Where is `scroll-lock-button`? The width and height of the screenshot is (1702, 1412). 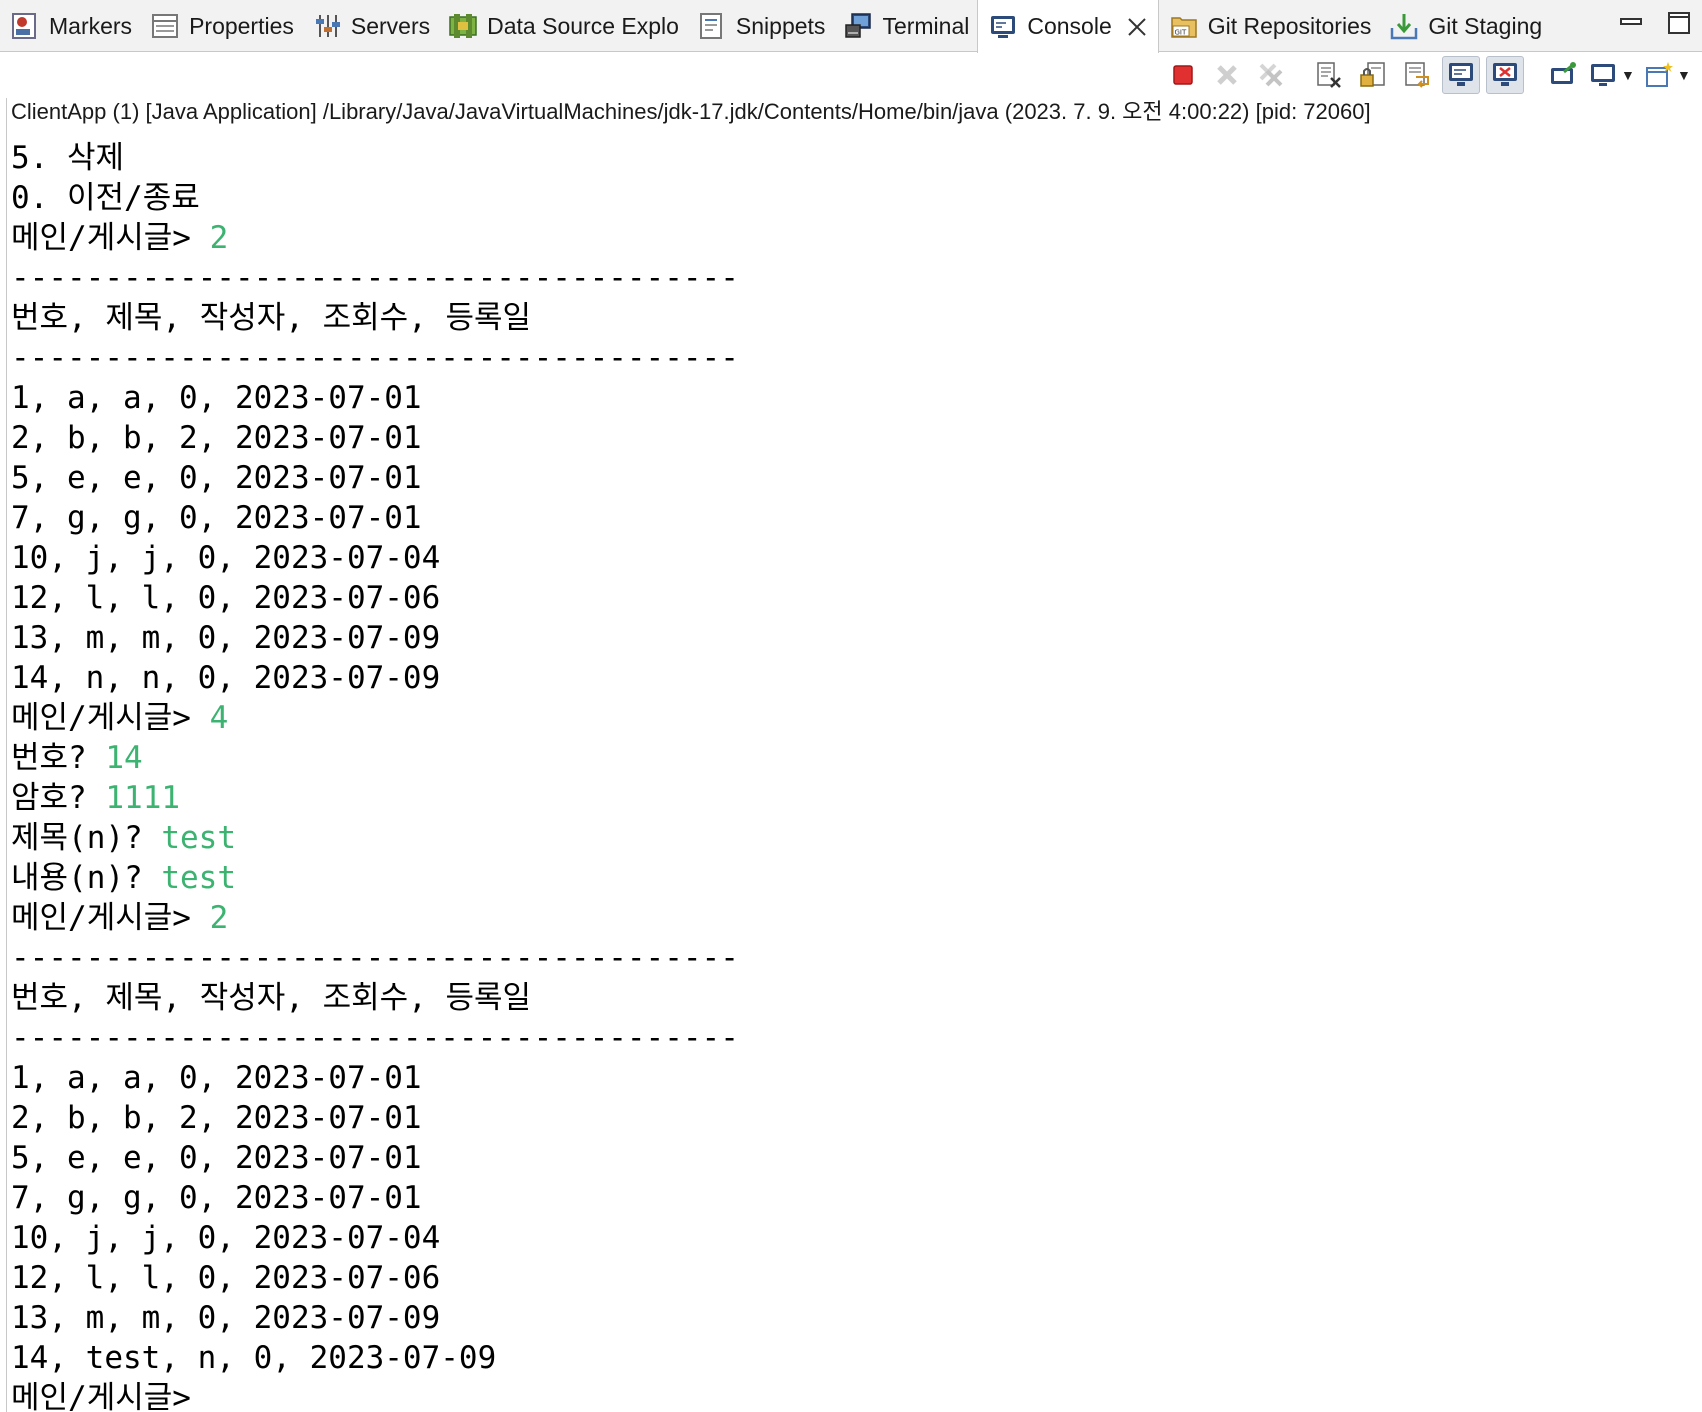 scroll-lock-button is located at coordinates (1373, 75).